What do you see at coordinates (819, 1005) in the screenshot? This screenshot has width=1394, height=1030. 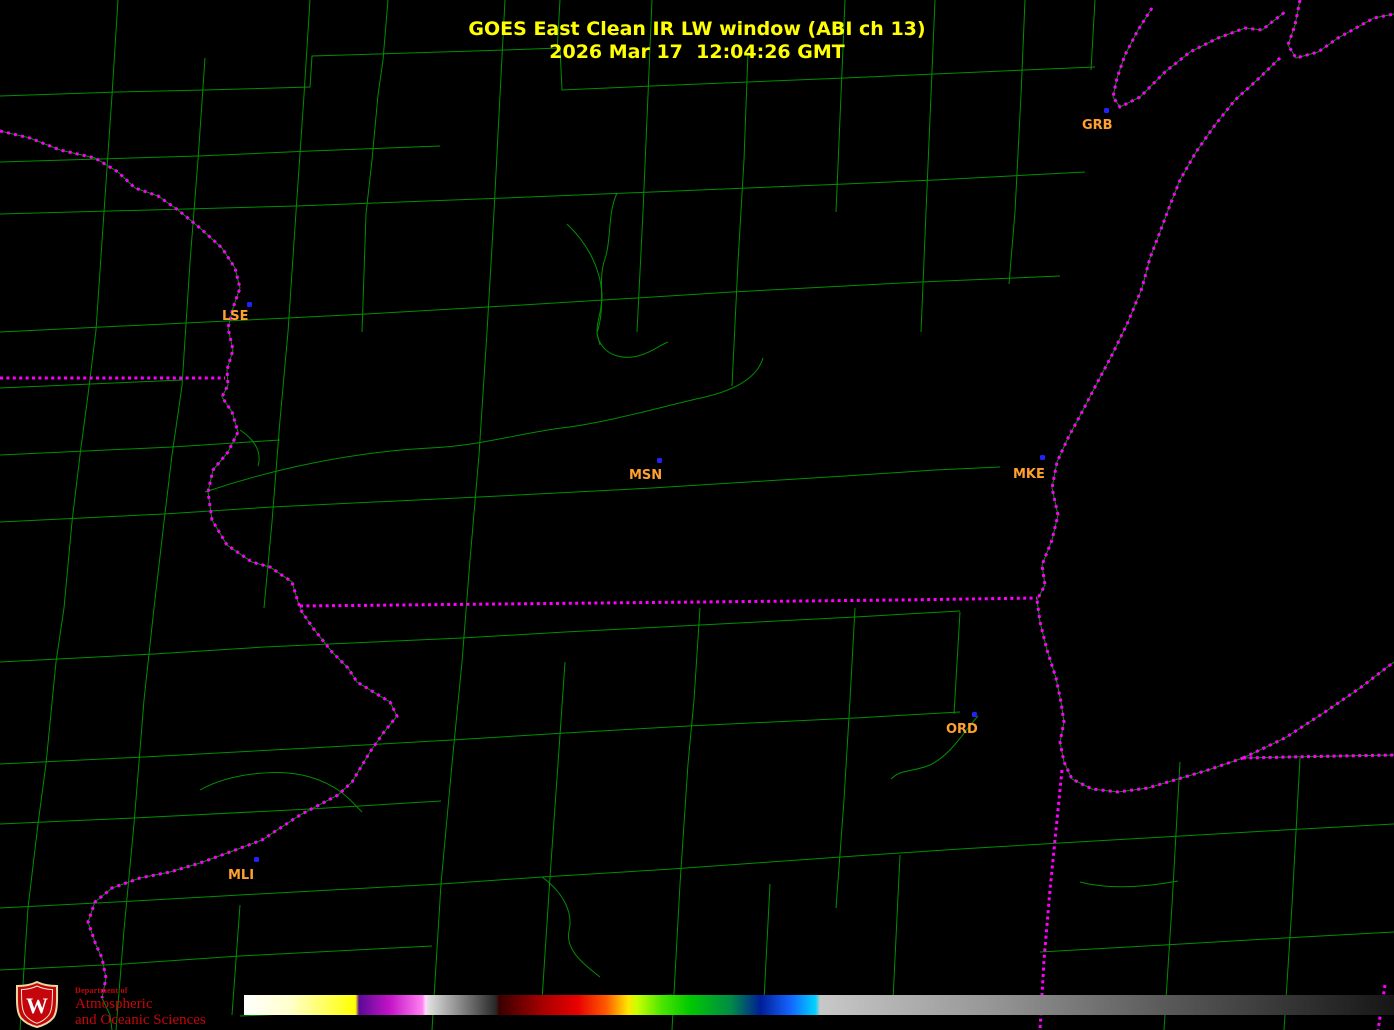 I see `colorbar` at bounding box center [819, 1005].